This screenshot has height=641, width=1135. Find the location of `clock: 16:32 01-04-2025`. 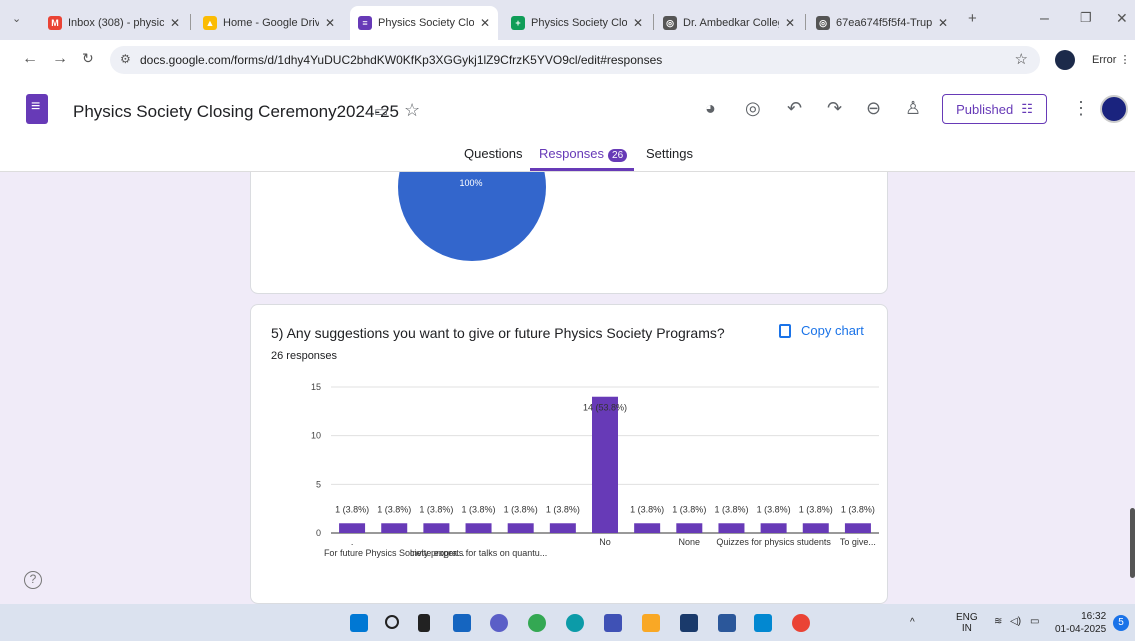

clock: 16:32 01-04-2025 is located at coordinates (1080, 623).